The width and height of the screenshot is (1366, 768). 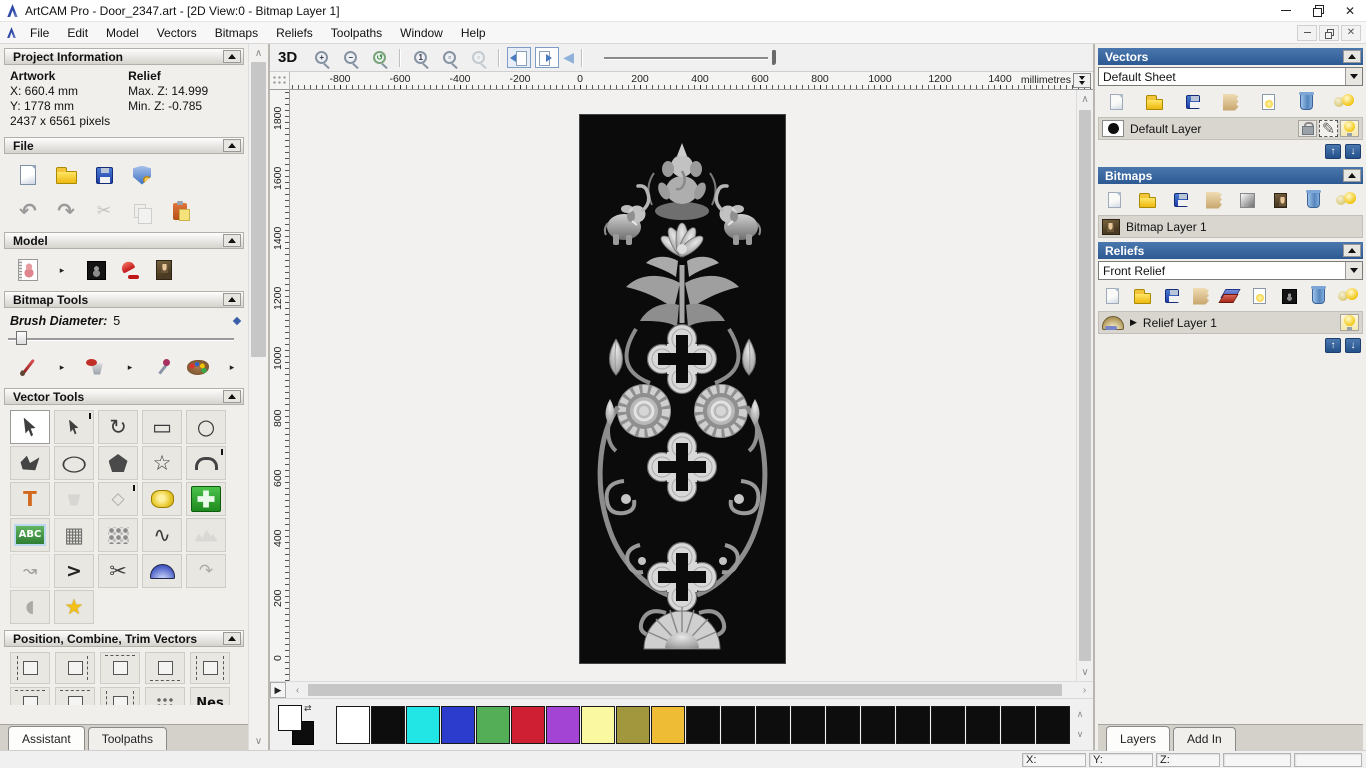 What do you see at coordinates (1268, 102) in the screenshot?
I see `toggle-layer-visibility-button` at bounding box center [1268, 102].